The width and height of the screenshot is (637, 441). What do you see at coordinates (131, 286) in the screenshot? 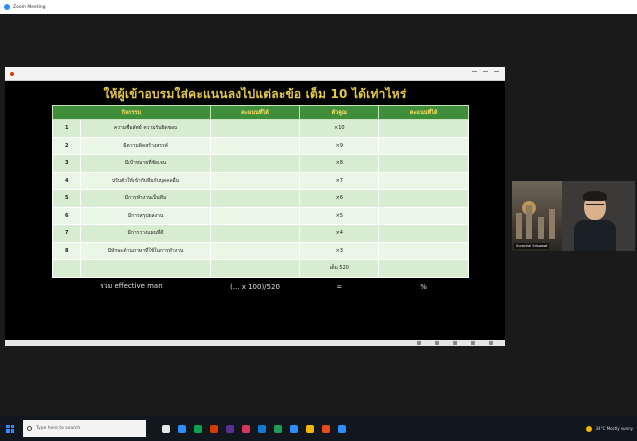
I see `summary-label: รวม effective man` at bounding box center [131, 286].